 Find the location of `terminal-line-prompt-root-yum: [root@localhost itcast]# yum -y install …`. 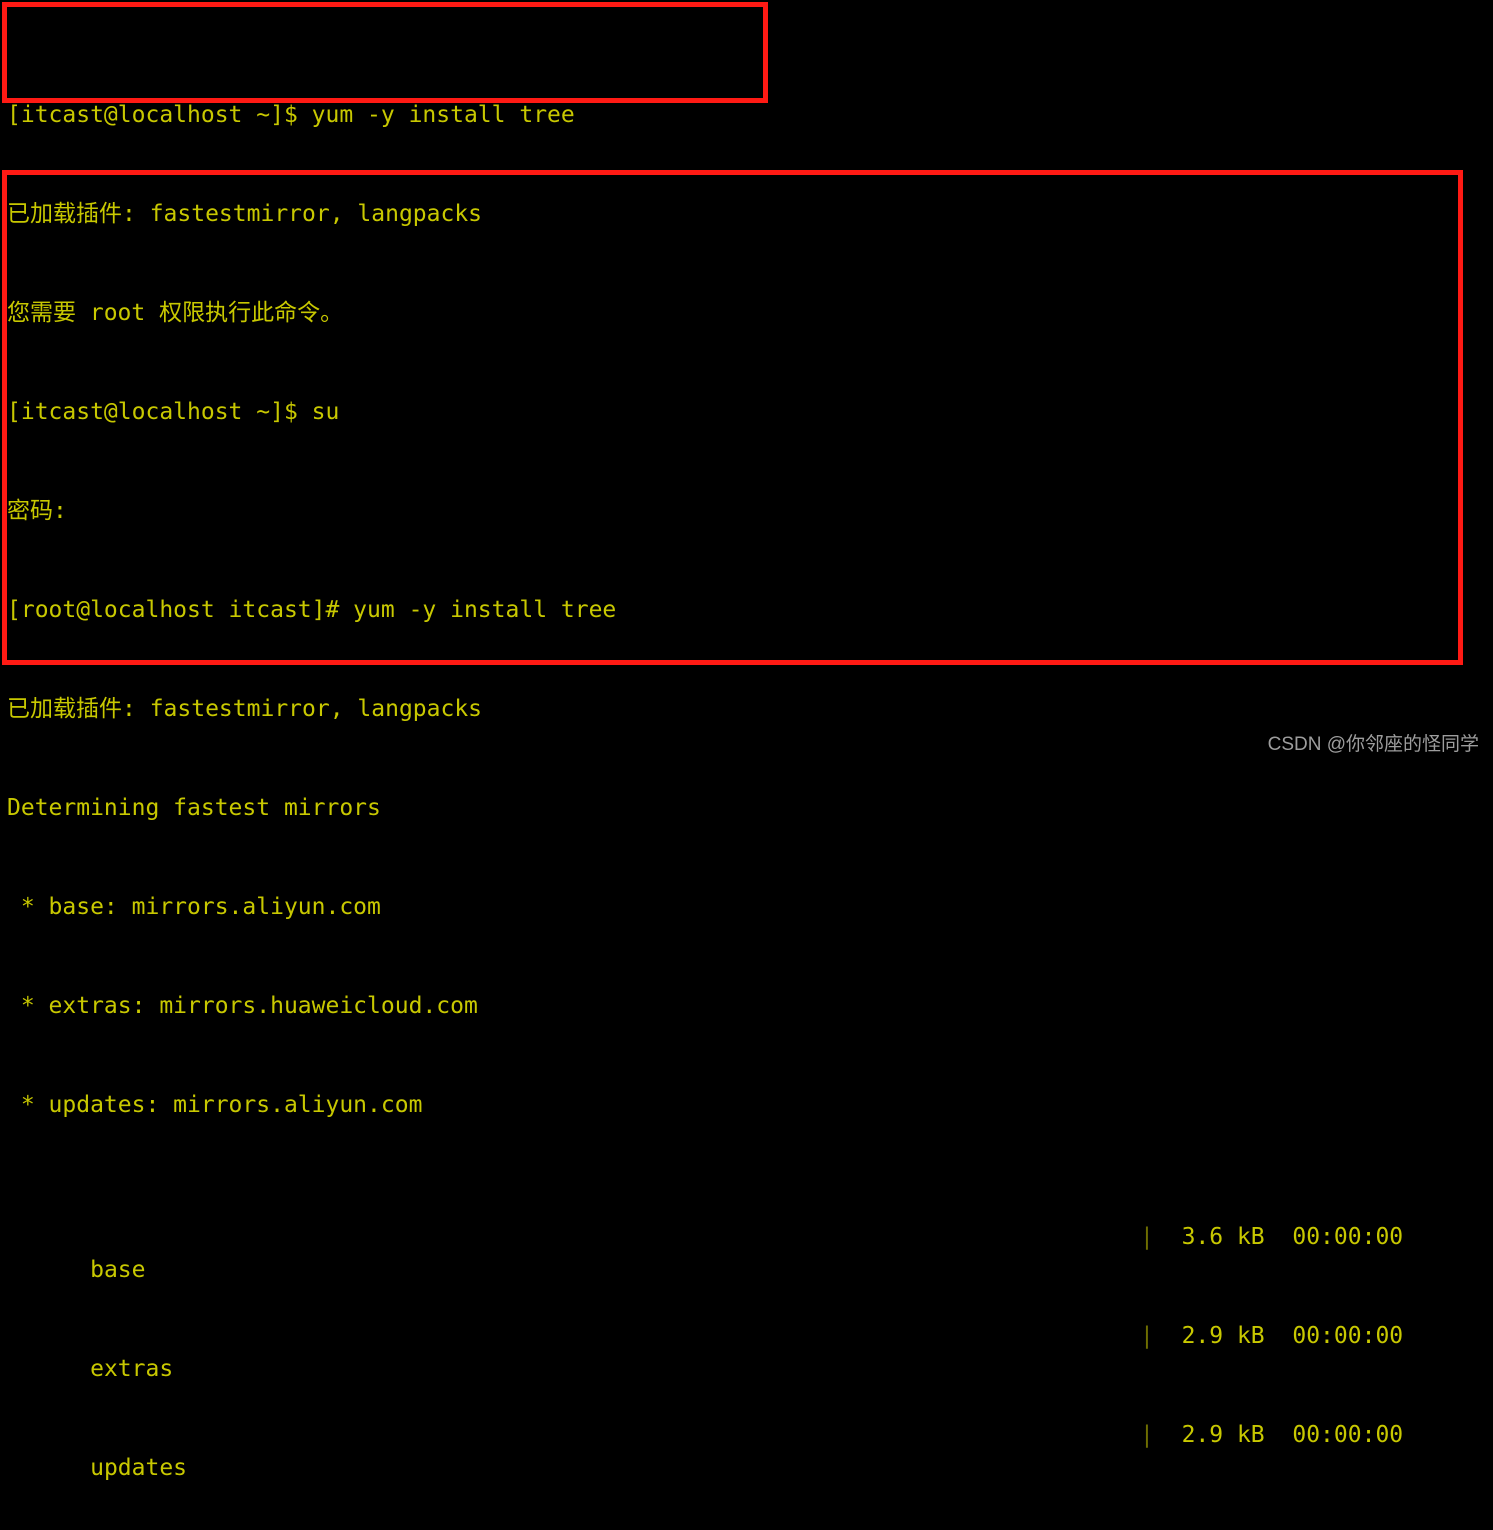

terminal-line-prompt-root-yum: [root@localhost itcast]# yum -y install … is located at coordinates (312, 610).